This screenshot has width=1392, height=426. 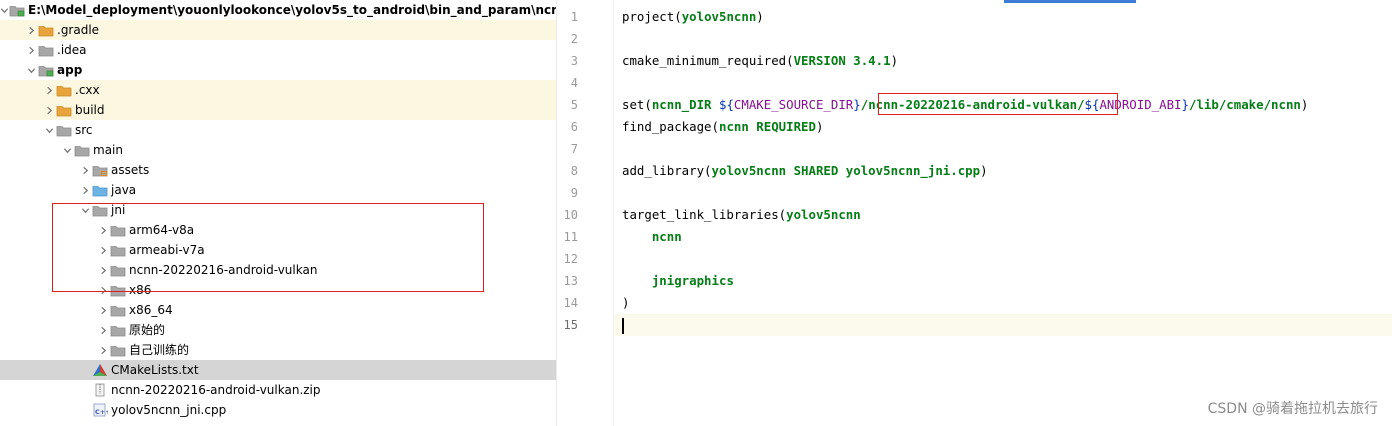 What do you see at coordinates (278, 70) in the screenshot?
I see `tree-item: app` at bounding box center [278, 70].